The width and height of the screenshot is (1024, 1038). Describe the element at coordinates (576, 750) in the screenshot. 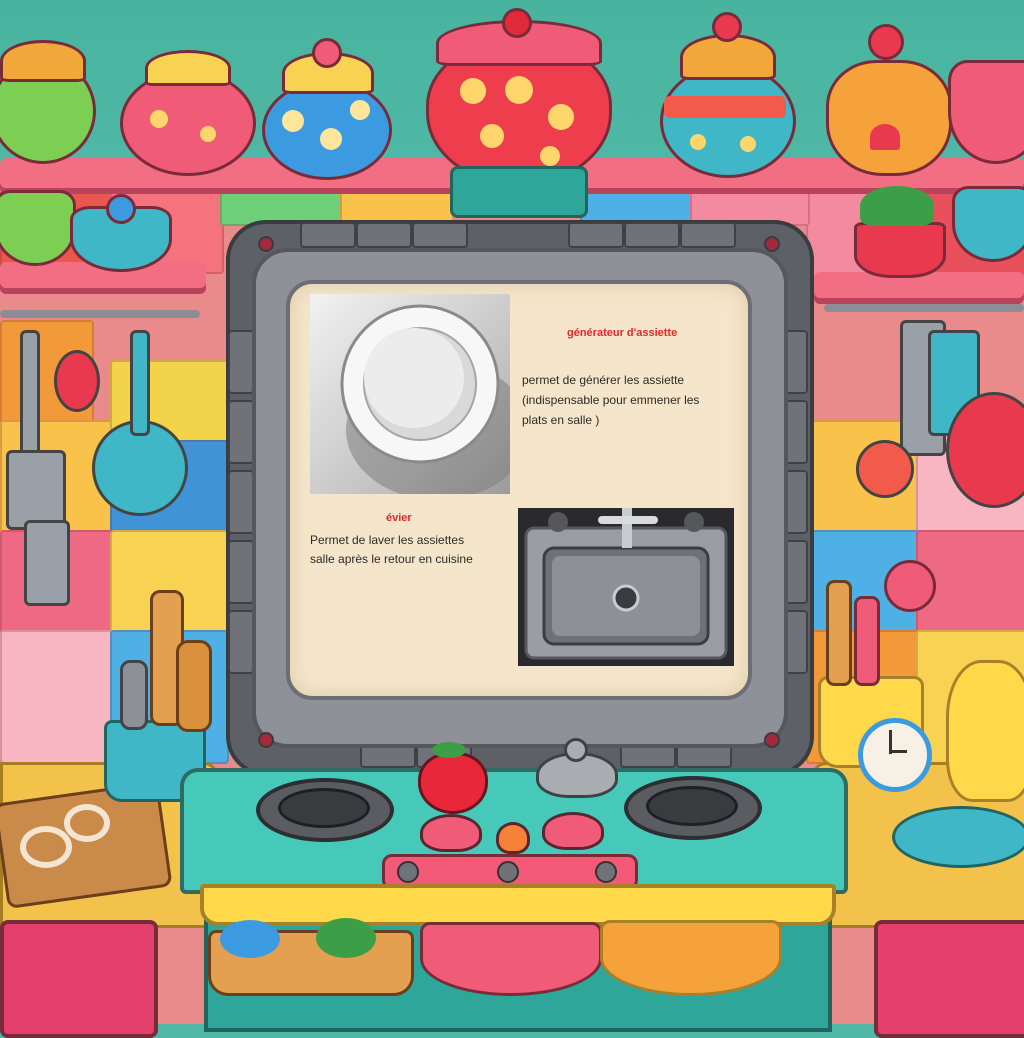

I see `cloche-knob` at that location.